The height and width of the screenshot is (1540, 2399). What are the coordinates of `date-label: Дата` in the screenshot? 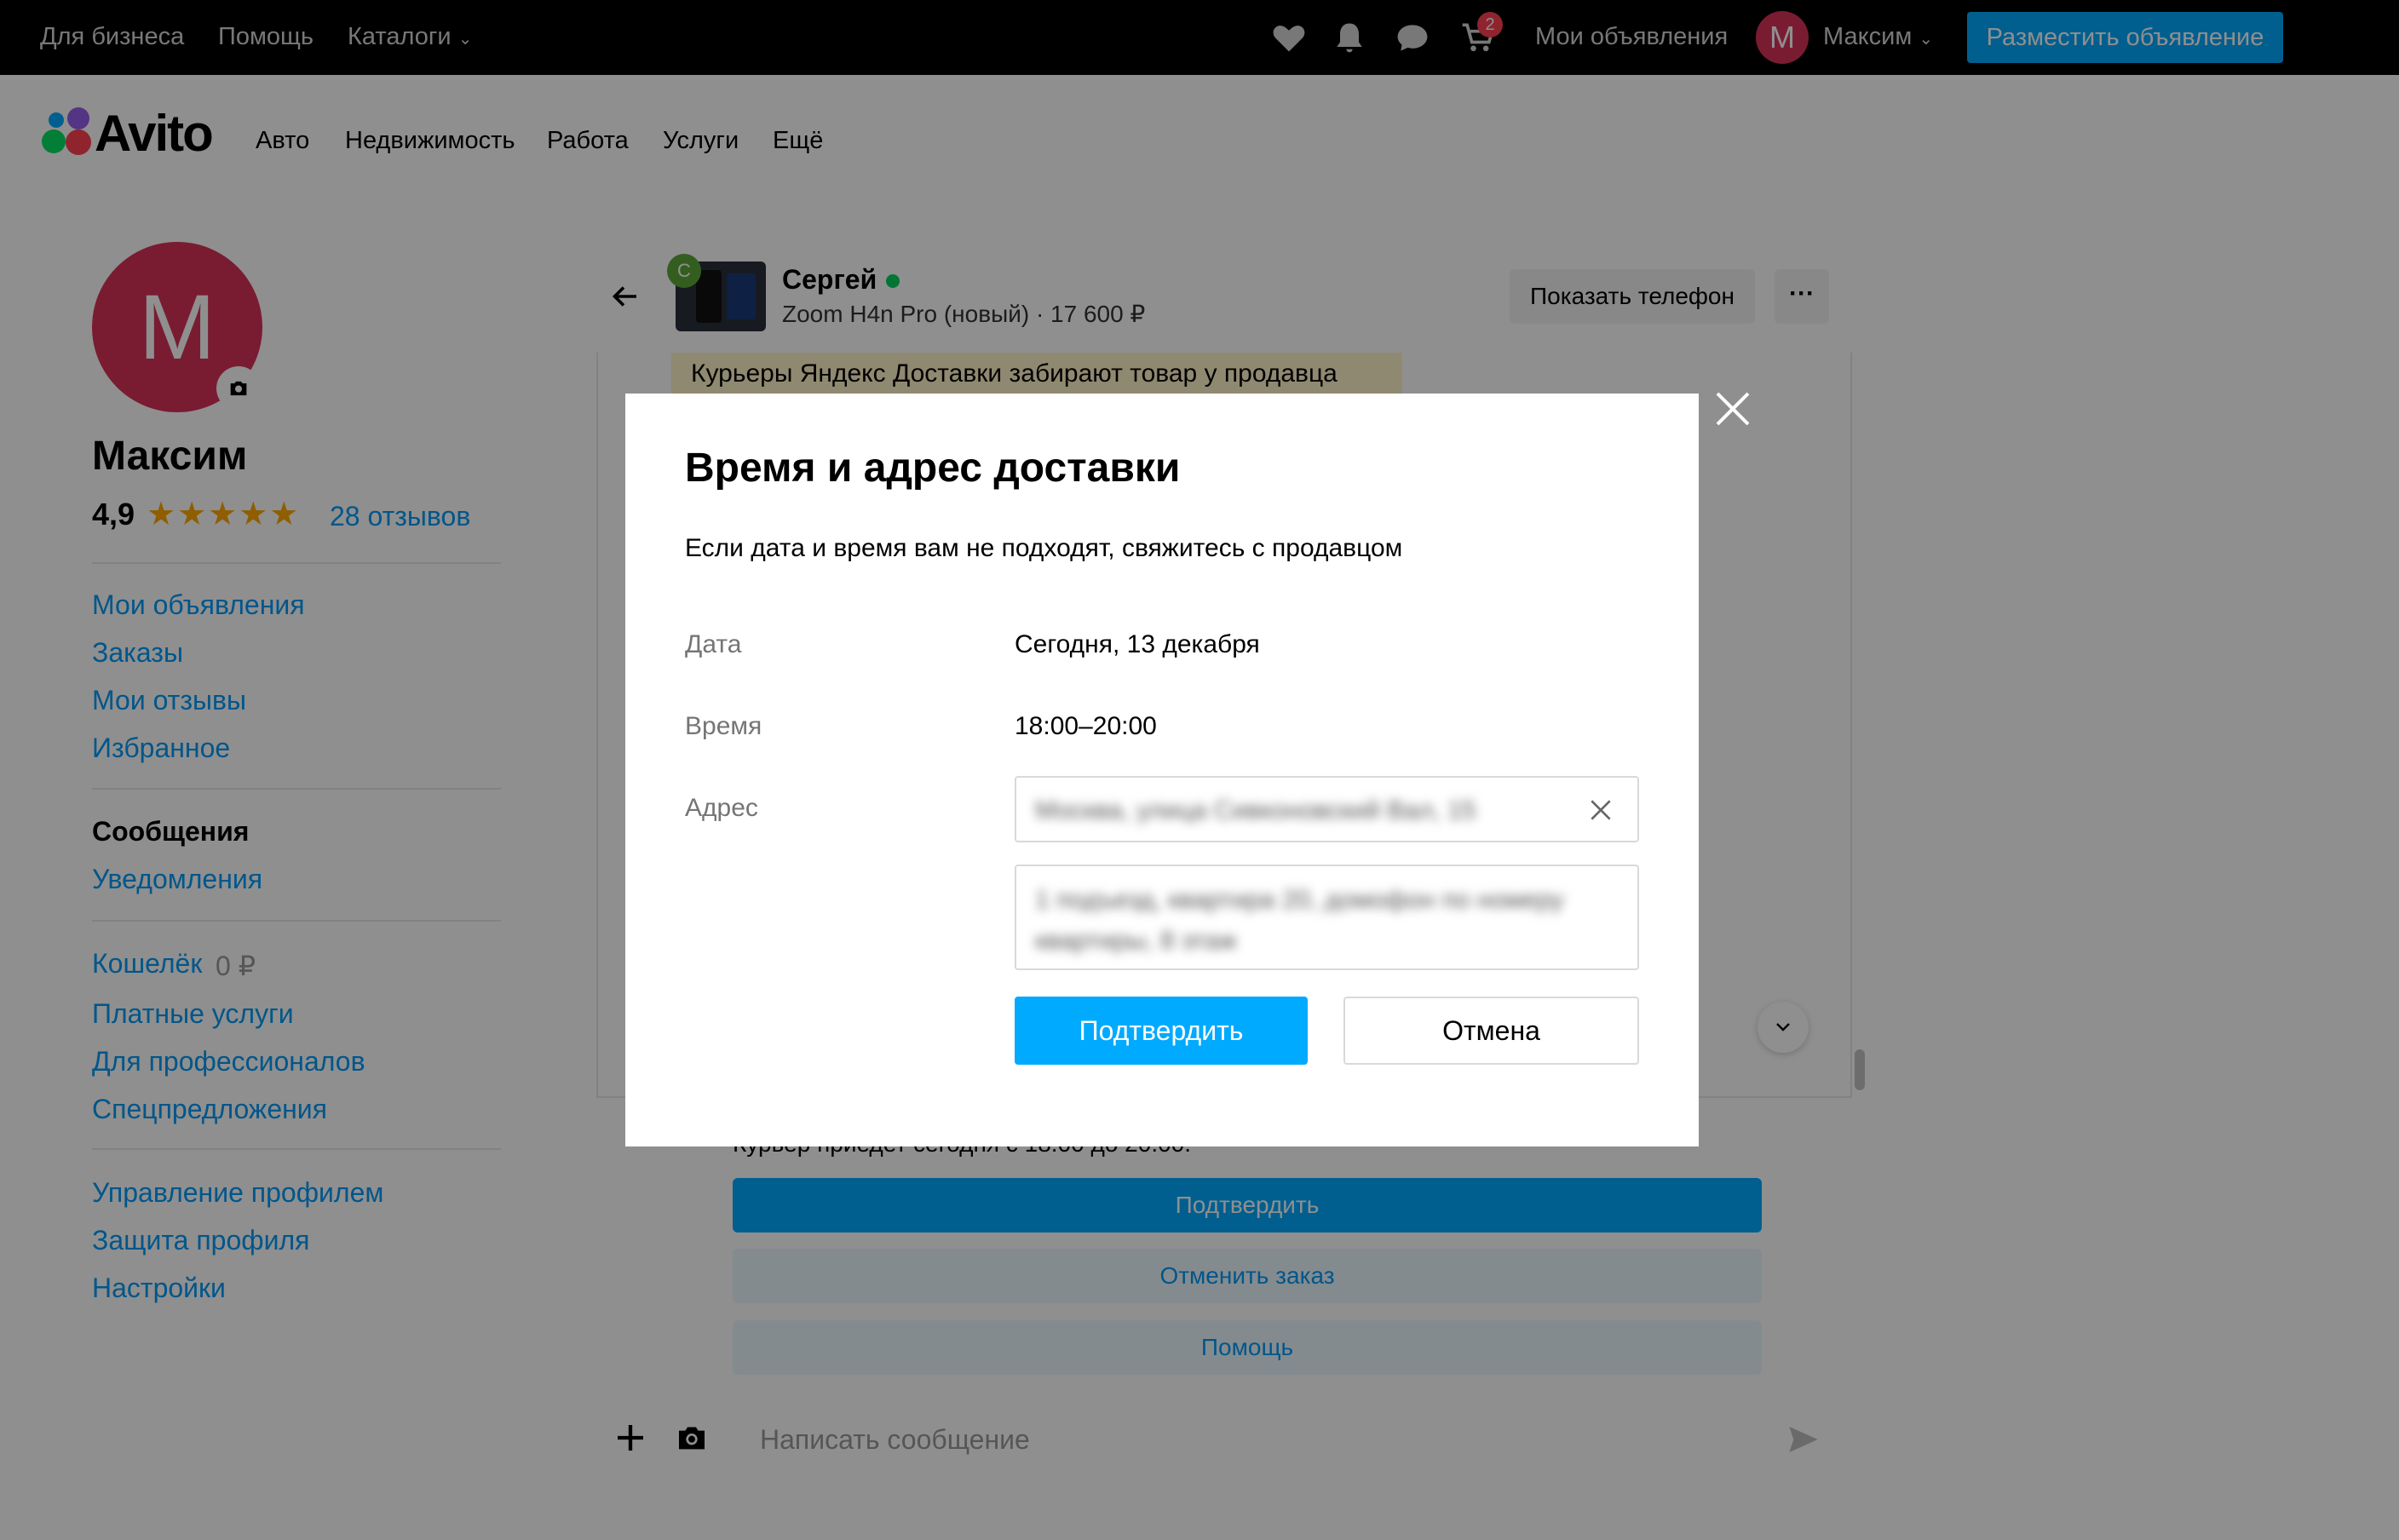 It's located at (713, 644).